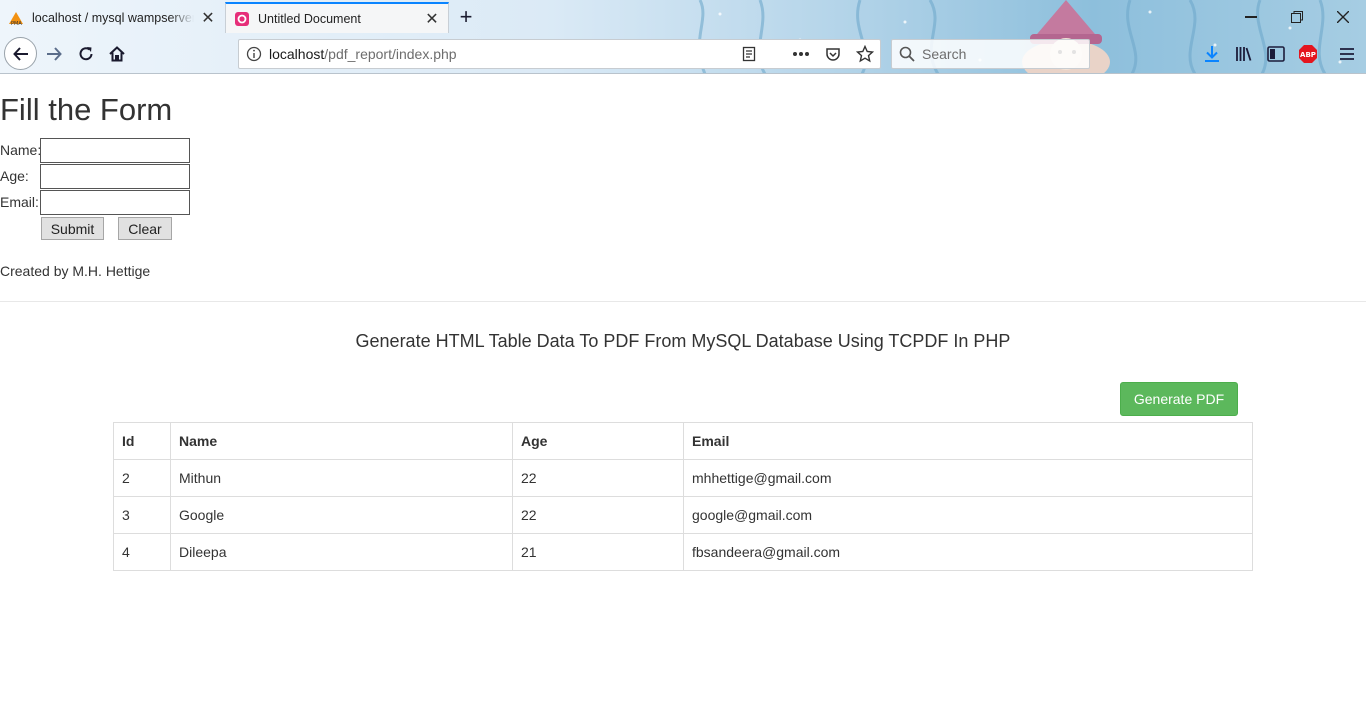  I want to click on menu-icon, so click(1347, 54).